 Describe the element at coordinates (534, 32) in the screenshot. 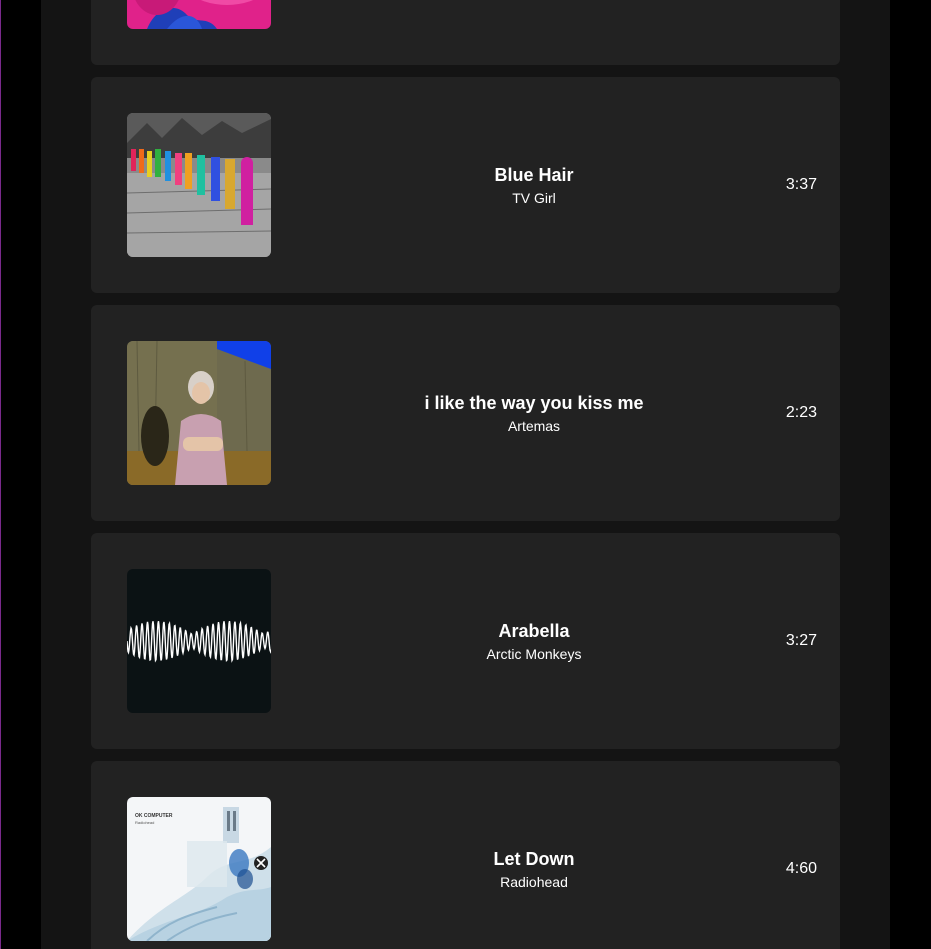

I see `track-info` at that location.